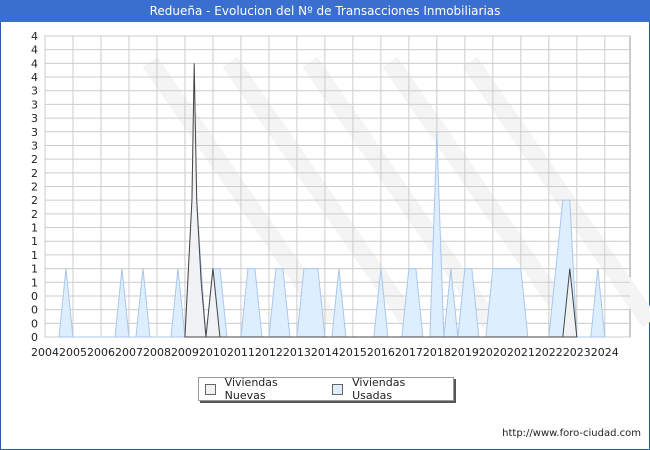 This screenshot has width=650, height=450. I want to click on footer-url: http://www.foro-ciudad.com, so click(571, 433).